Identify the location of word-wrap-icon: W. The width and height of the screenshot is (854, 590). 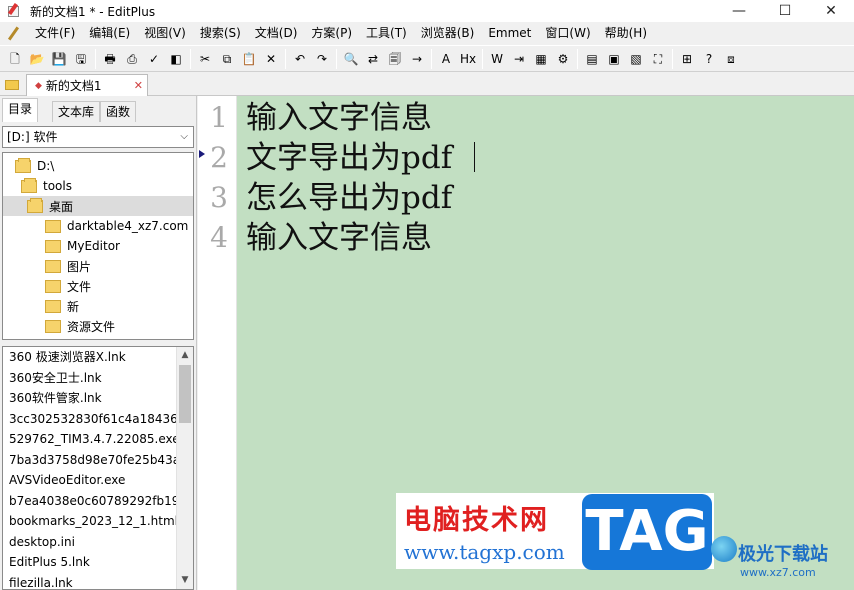
(497, 59).